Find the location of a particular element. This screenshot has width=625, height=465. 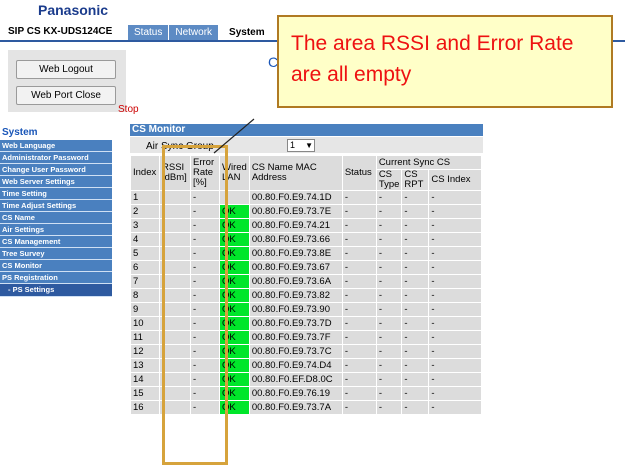

web-port-close-button: Web Port Close is located at coordinates (66, 95).